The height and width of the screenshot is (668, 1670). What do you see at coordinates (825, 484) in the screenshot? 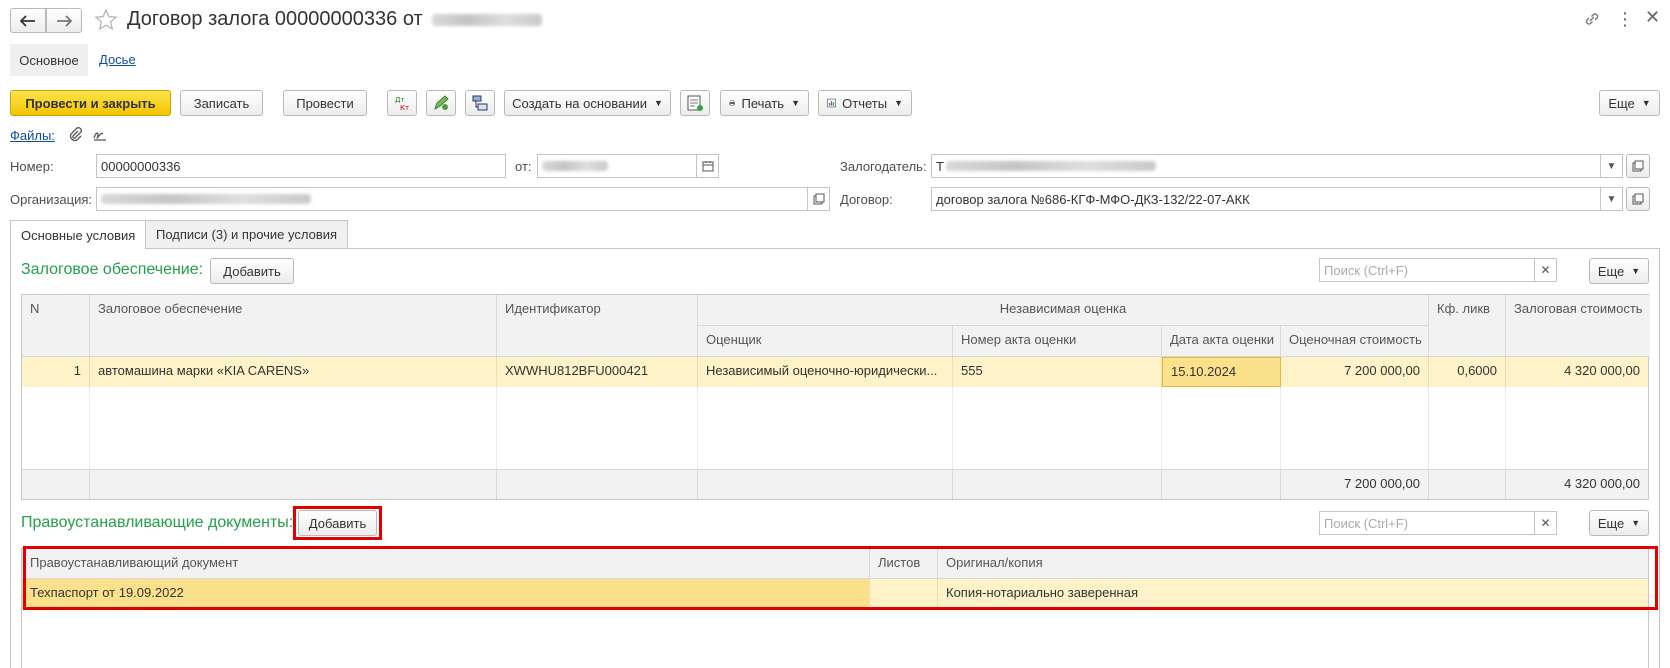
I see `footer-appraiser` at bounding box center [825, 484].